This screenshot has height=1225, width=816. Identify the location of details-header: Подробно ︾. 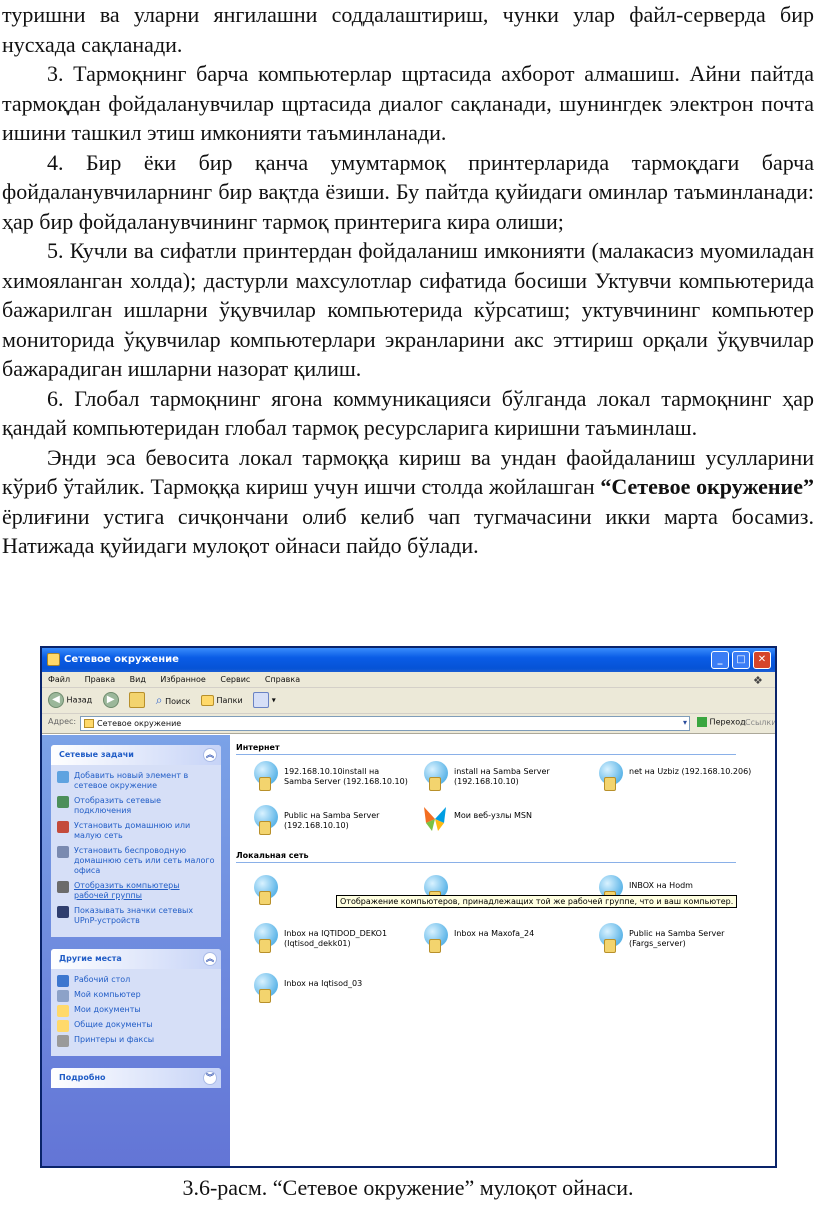
(136, 1078).